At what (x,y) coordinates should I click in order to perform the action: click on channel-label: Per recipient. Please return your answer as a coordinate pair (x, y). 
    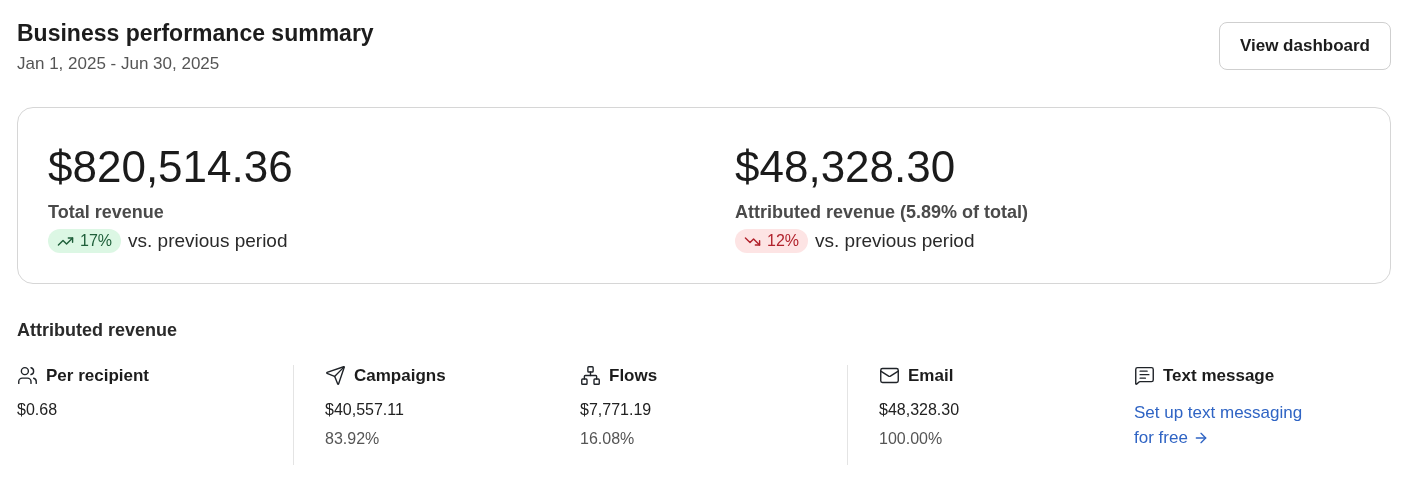
    Looking at the image, I should click on (97, 375).